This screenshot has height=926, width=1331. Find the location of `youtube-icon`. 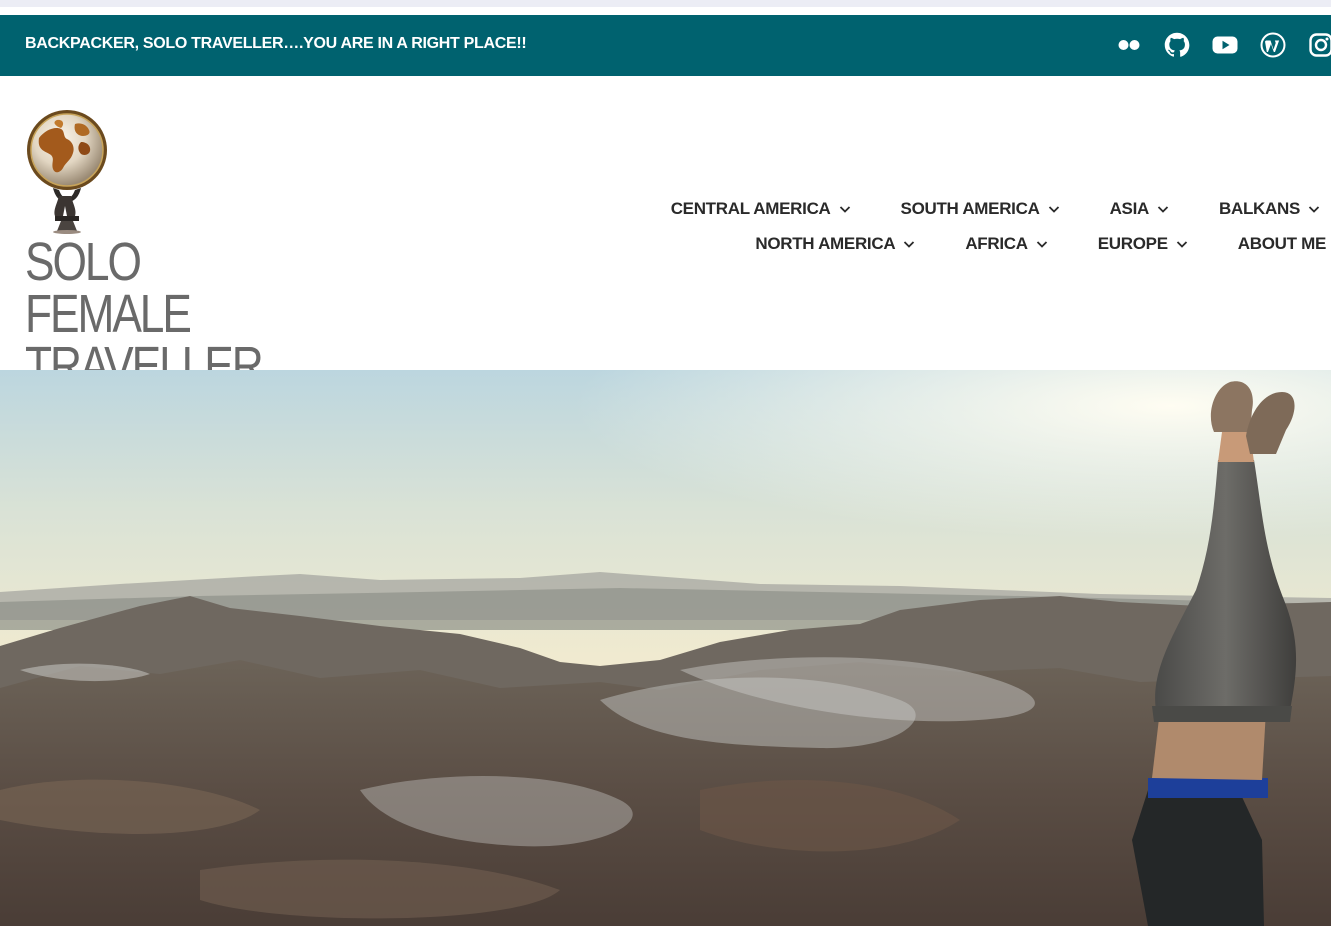

youtube-icon is located at coordinates (1225, 45).